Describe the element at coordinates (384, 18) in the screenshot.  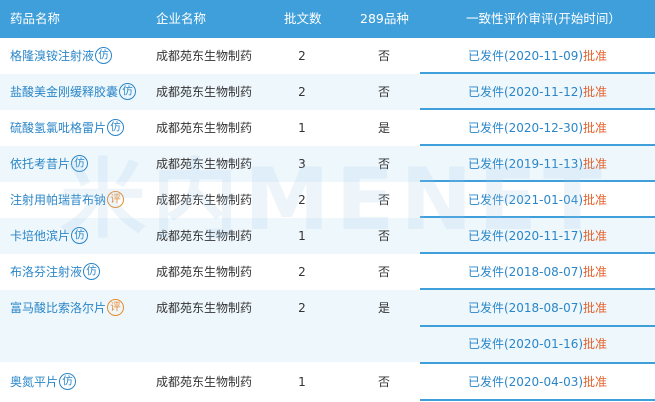
I see `column-header-289: 289品种` at that location.